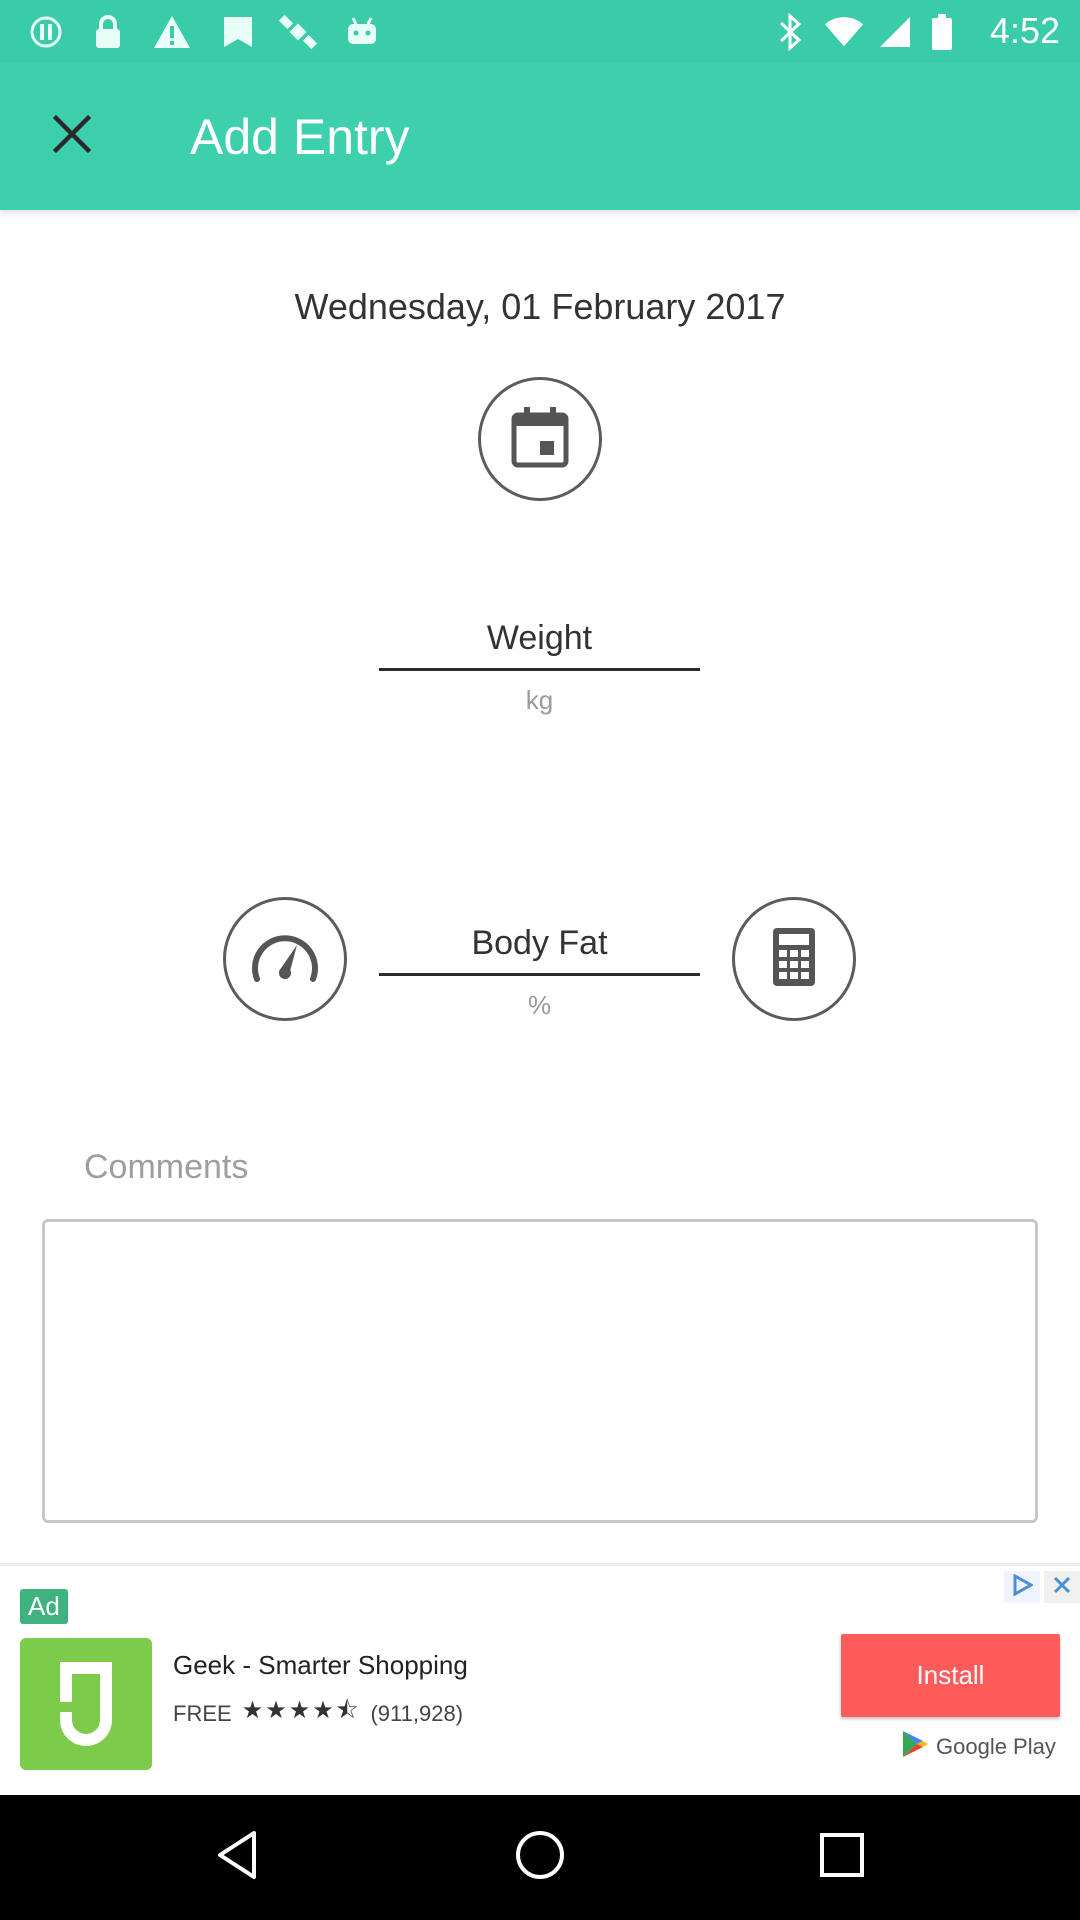  I want to click on close-button, so click(72, 136).